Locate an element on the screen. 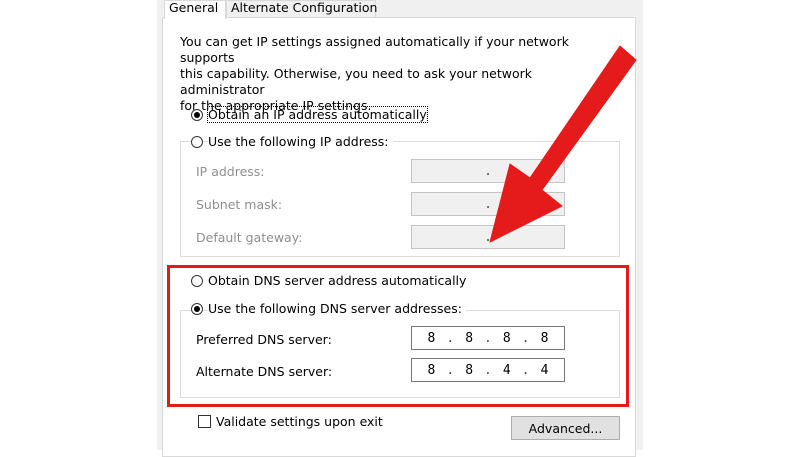 The image size is (800, 457). radio-ip-auto is located at coordinates (197, 115).